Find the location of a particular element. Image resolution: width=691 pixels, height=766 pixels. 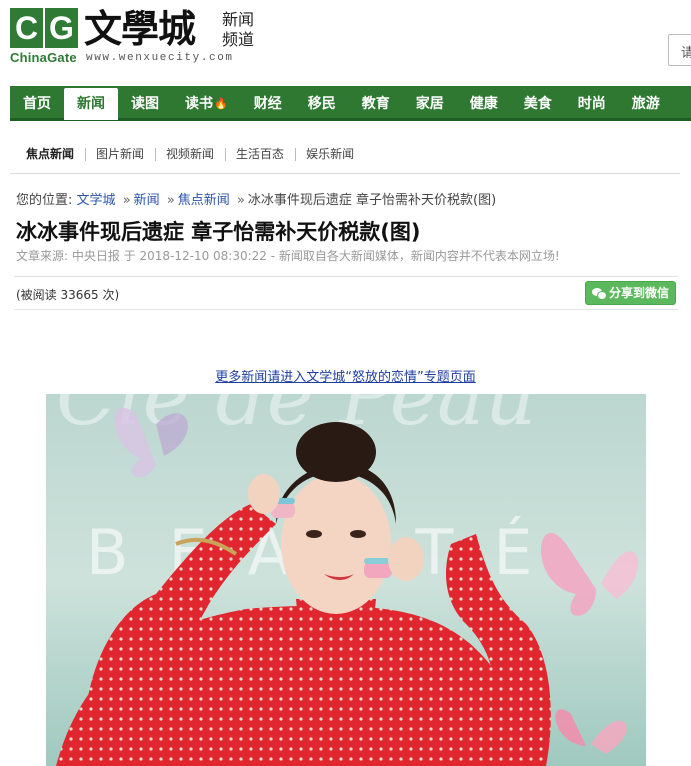

article-title: 冰冰事件现后遗症 章子怡需补天价税款(图) is located at coordinates (218, 232).